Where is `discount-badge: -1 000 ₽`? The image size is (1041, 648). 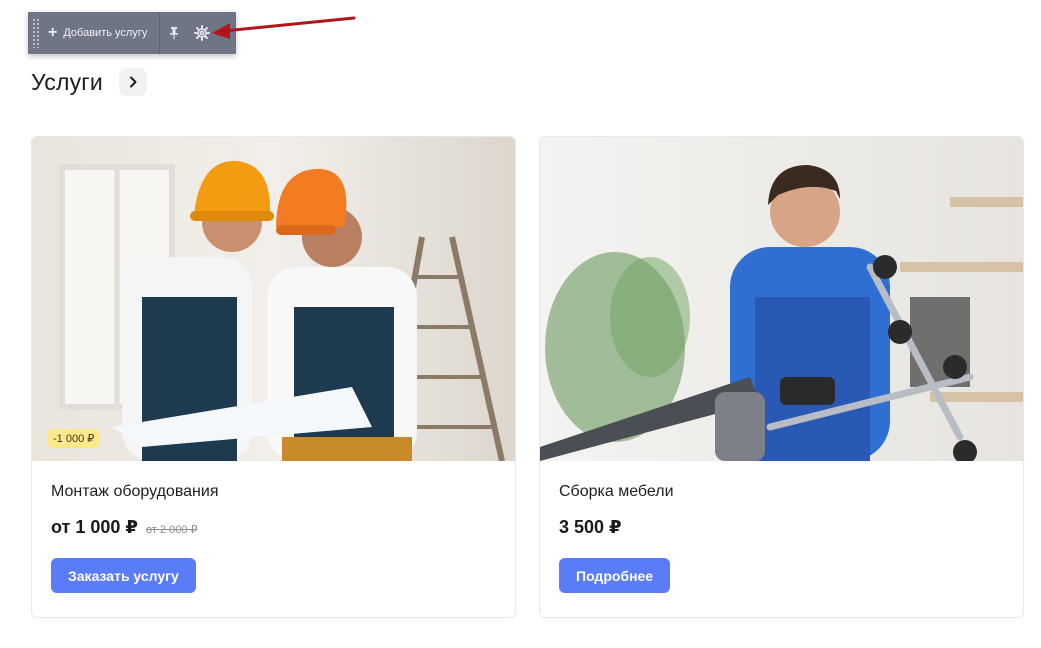
discount-badge: -1 000 ₽ is located at coordinates (74, 438).